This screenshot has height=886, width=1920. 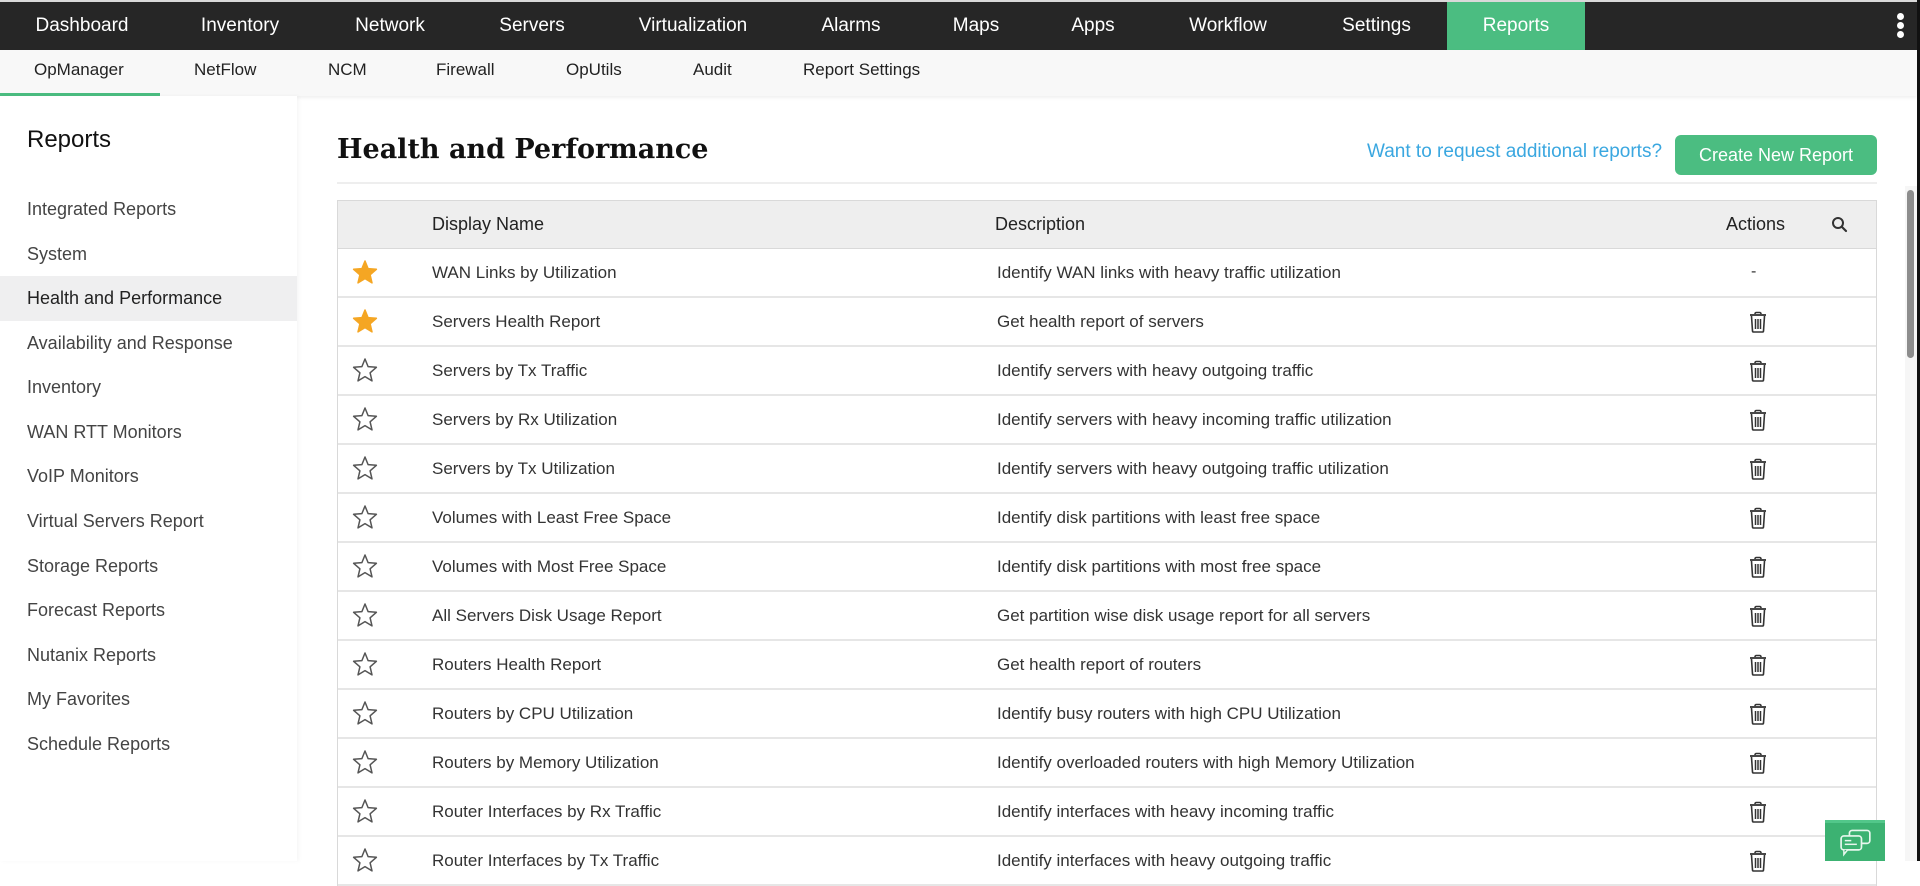 What do you see at coordinates (1040, 224) in the screenshot?
I see `header-description: Description` at bounding box center [1040, 224].